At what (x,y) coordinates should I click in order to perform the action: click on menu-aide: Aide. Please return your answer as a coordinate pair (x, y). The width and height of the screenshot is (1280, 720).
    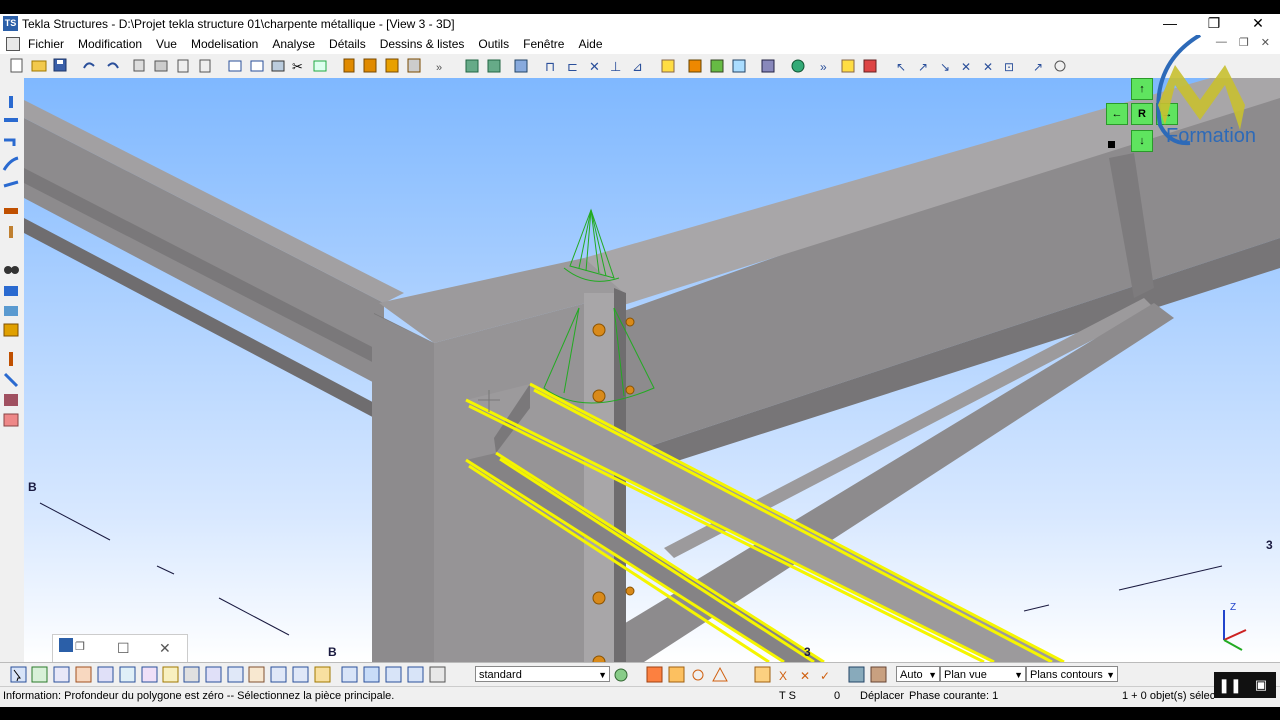
    Looking at the image, I should click on (590, 44).